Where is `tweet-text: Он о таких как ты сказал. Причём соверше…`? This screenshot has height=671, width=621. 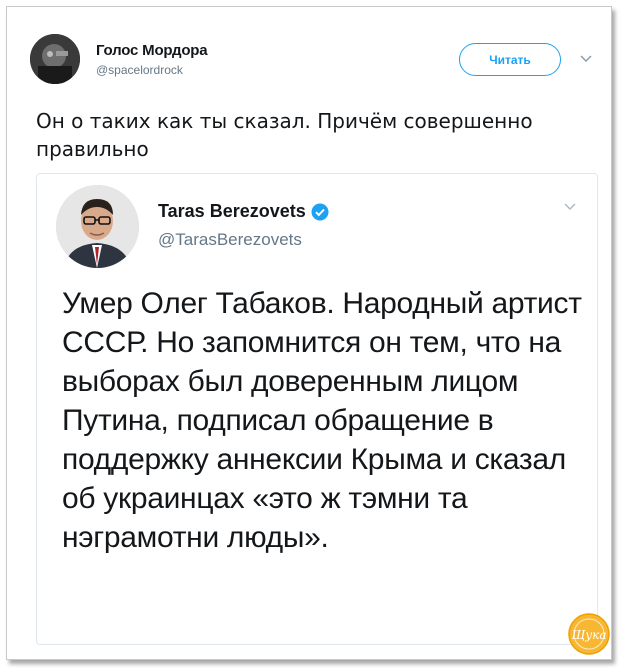 tweet-text: Он о таких как ты сказал. Причём соверше… is located at coordinates (284, 135).